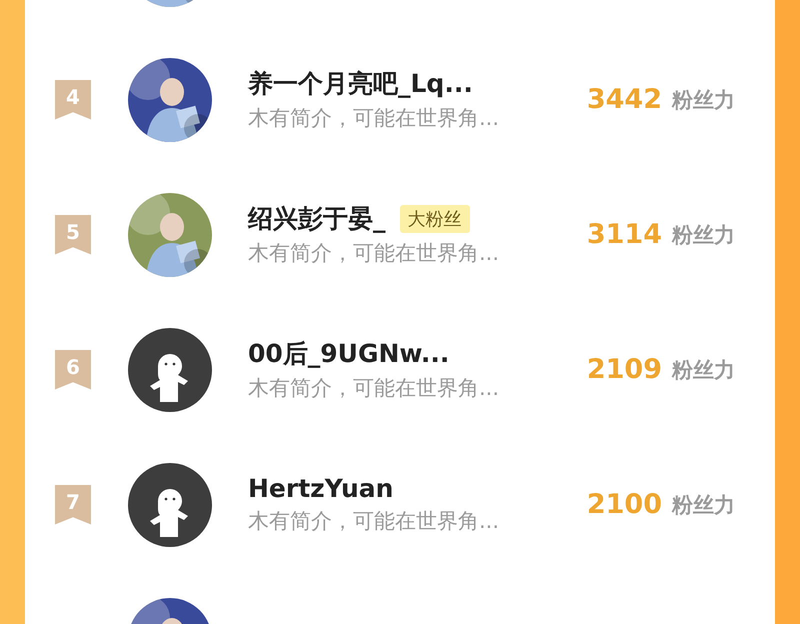  Describe the element at coordinates (73, 234) in the screenshot. I see `rank-badge: 5` at that location.